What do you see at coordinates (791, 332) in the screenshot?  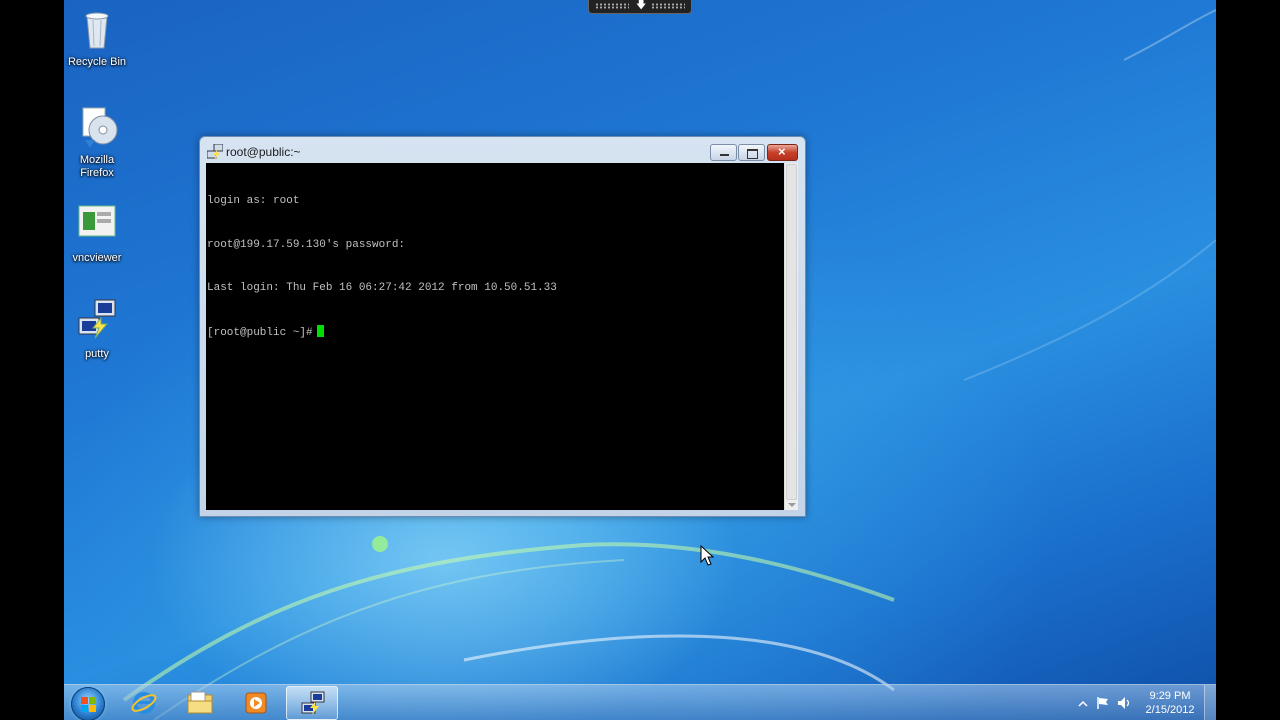 I see `scrollbar-thumb` at bounding box center [791, 332].